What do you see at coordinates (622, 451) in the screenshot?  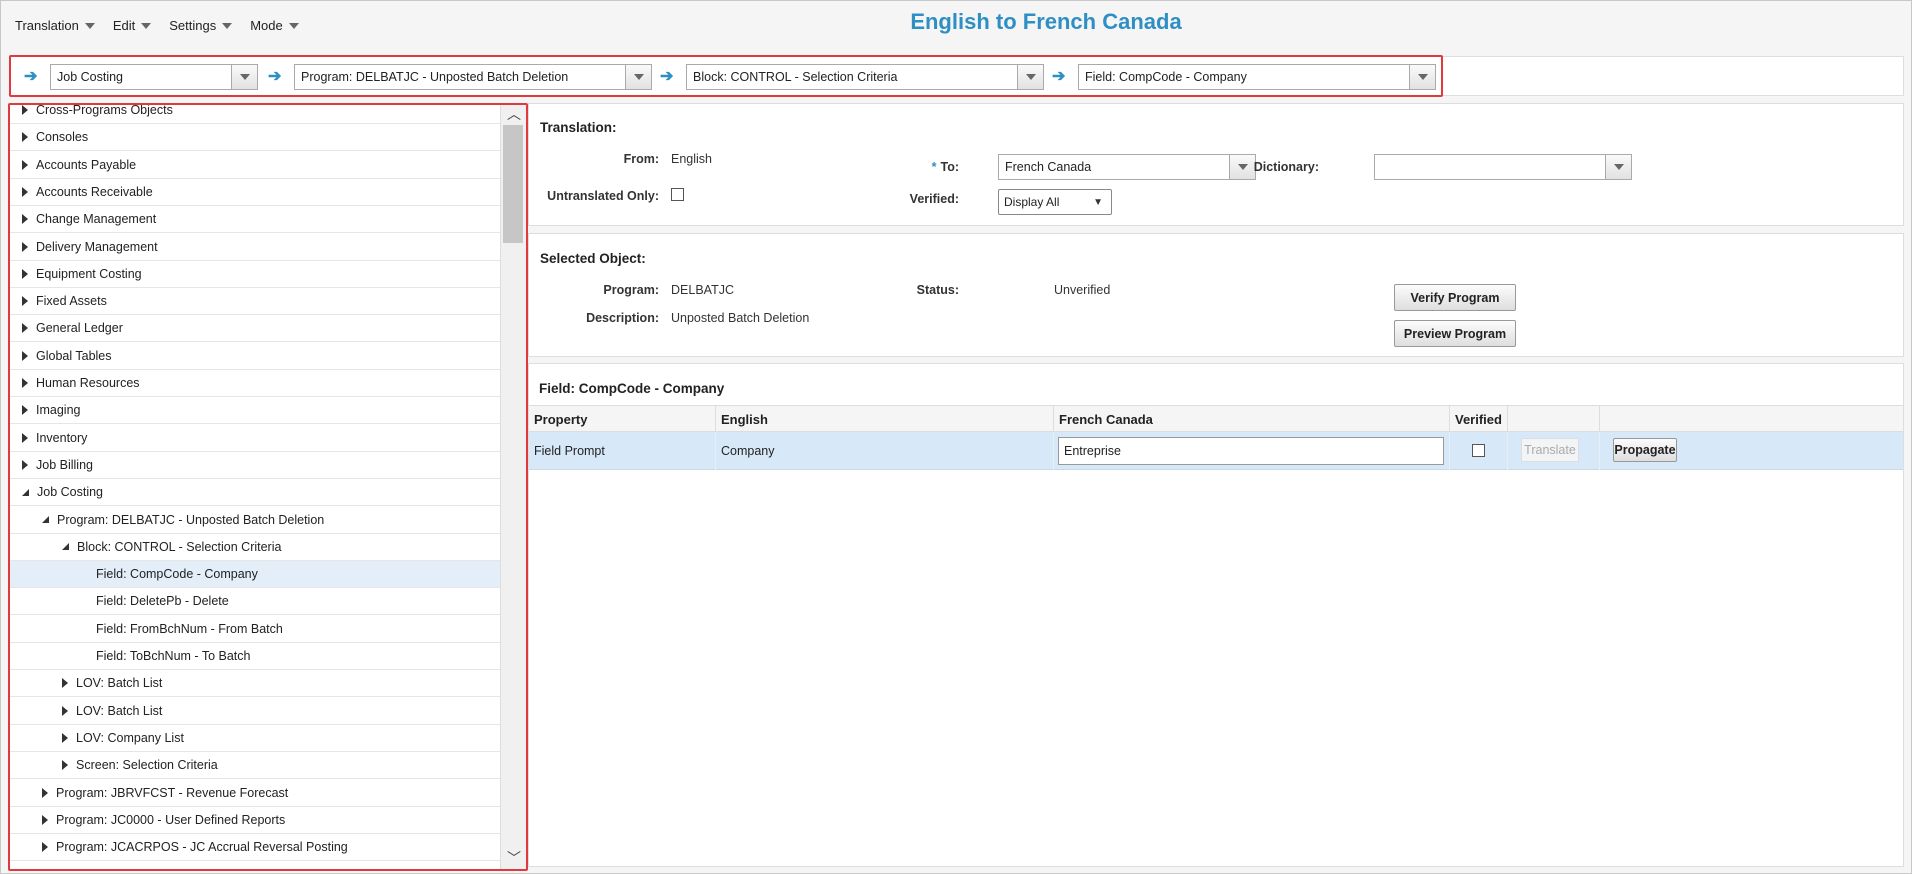 I see `cell-property: Field Prompt` at bounding box center [622, 451].